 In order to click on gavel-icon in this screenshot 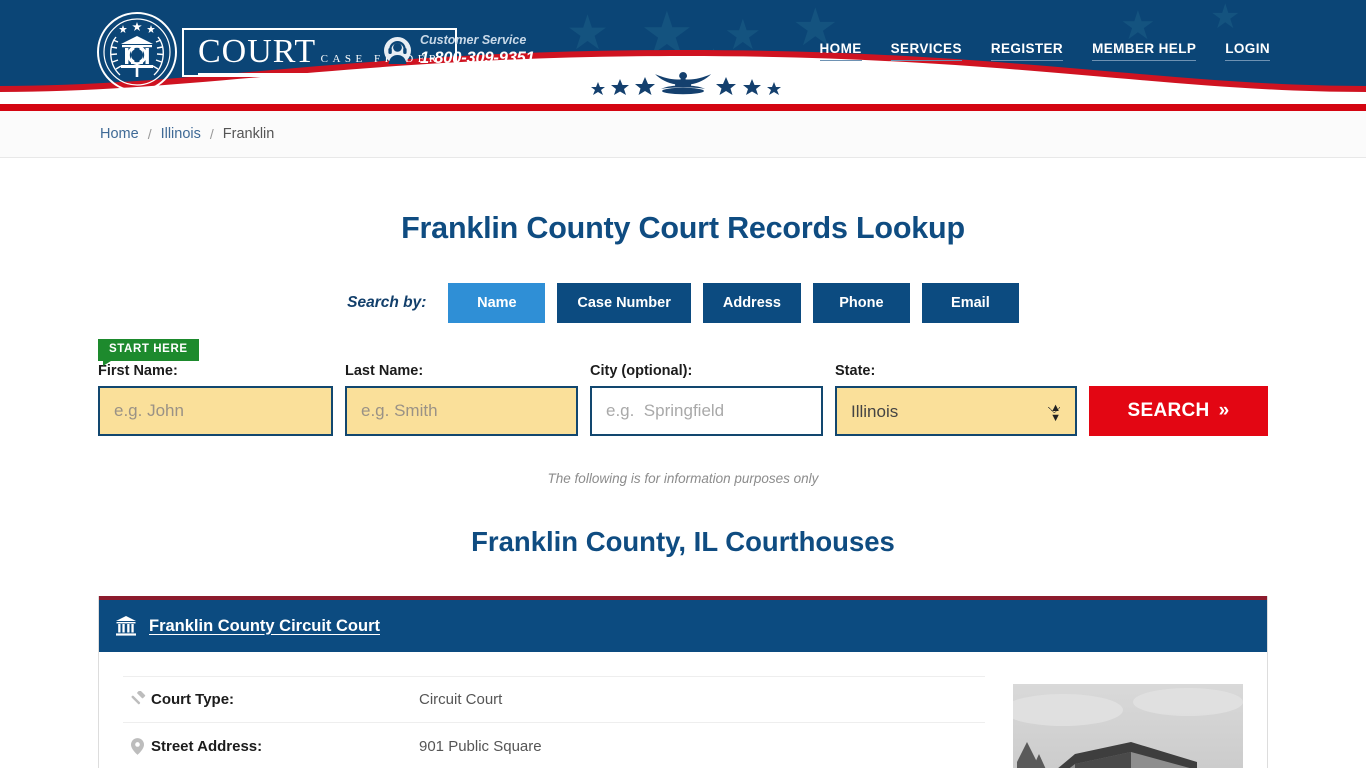, I will do `click(137, 699)`.